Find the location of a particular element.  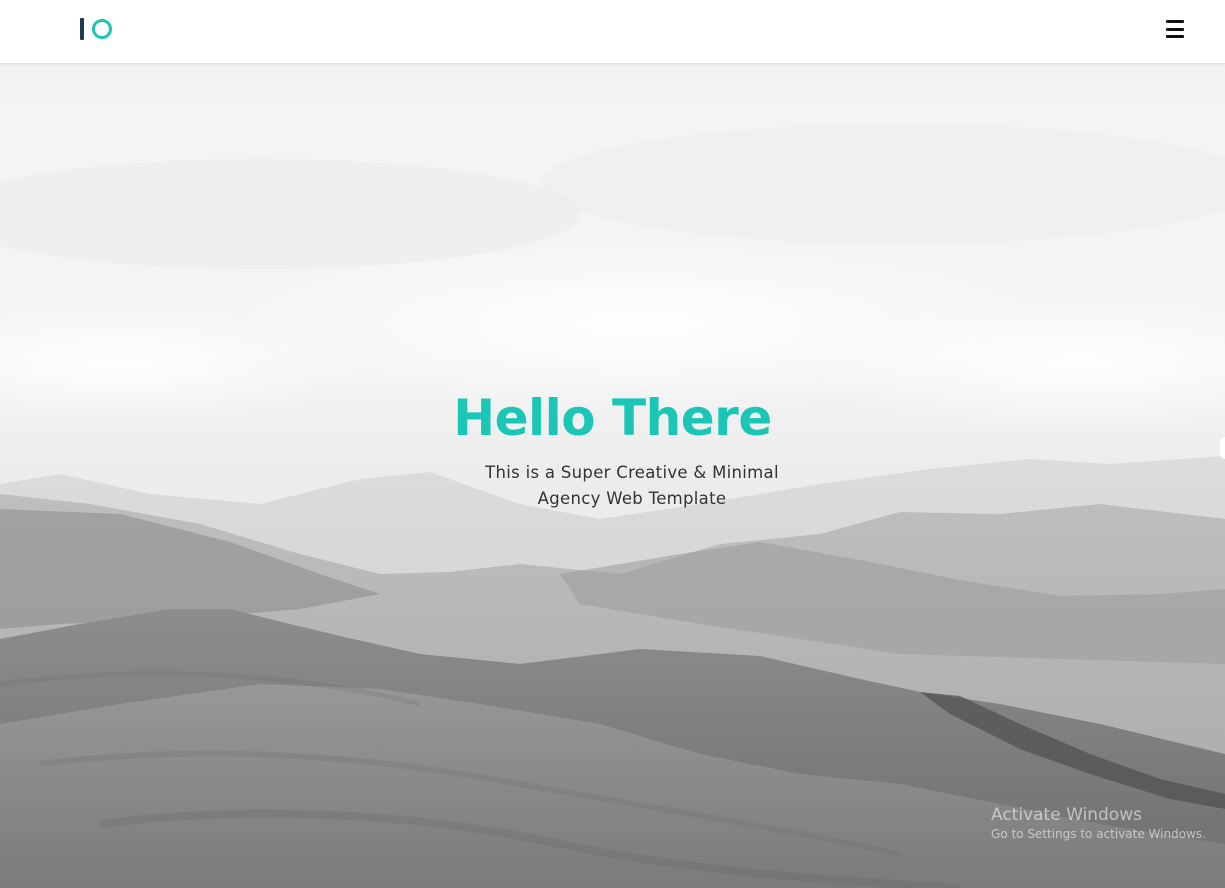

logo-bar-icon is located at coordinates (82, 29).